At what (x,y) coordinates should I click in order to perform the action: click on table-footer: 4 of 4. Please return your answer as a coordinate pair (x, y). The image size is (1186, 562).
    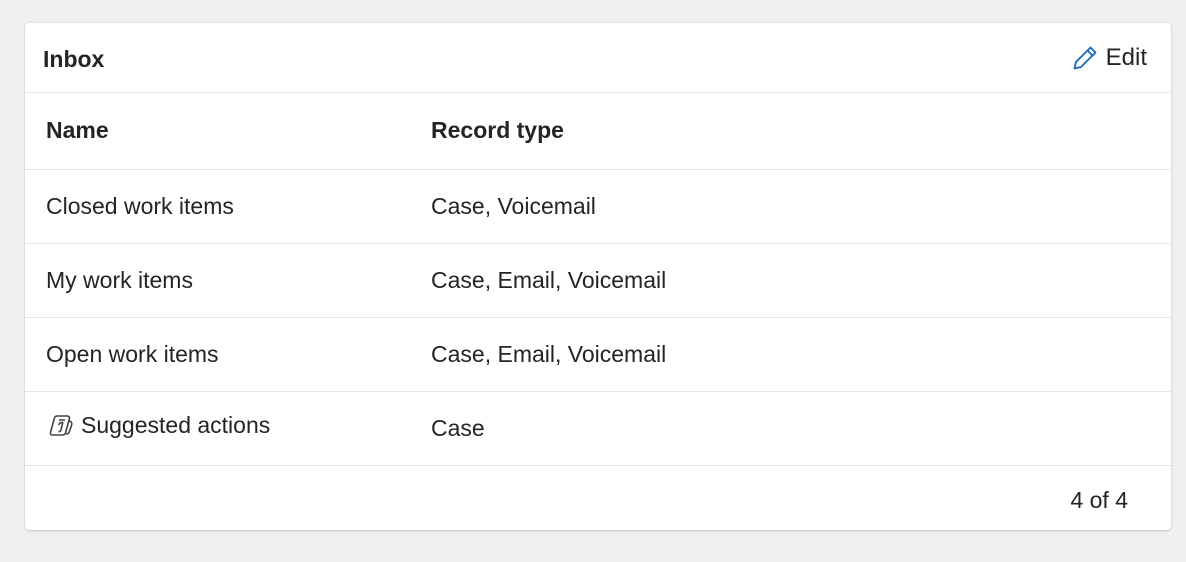
    Looking at the image, I should click on (598, 499).